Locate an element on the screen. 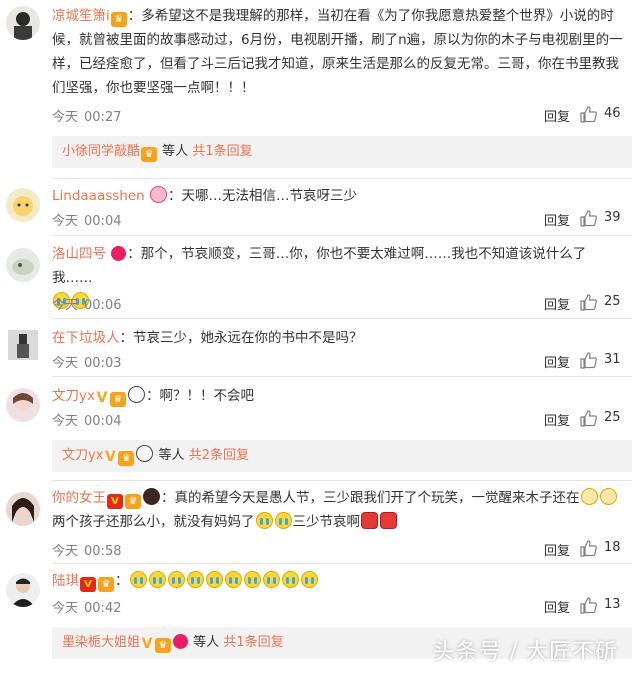 This screenshot has width=640, height=676. comment-content: ：节哀三少，她永远在你的书中不是吗？ is located at coordinates (241, 338).